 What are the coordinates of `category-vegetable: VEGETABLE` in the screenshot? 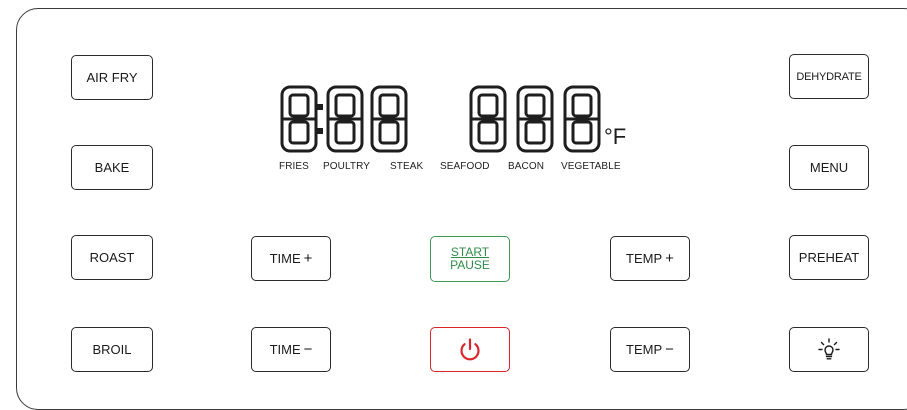 It's located at (591, 166).